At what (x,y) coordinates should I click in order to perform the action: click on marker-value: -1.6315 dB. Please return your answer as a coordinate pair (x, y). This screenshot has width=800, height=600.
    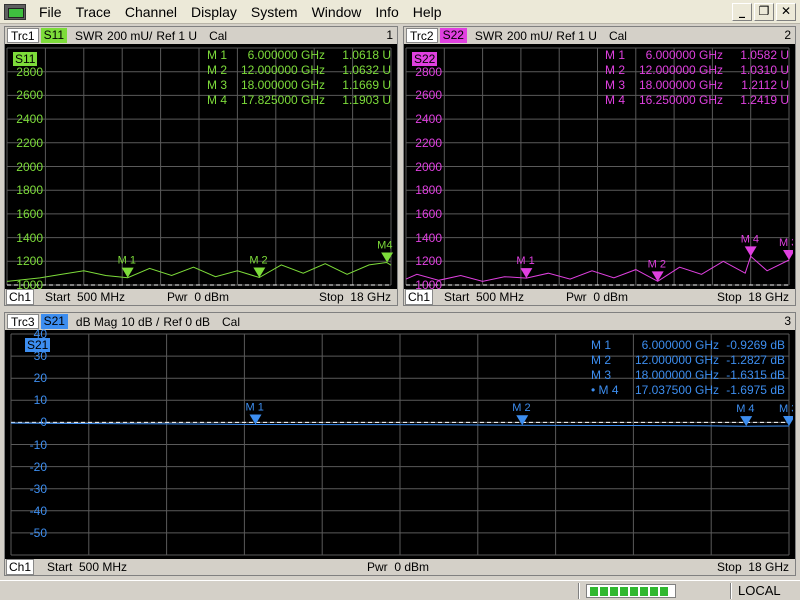
    Looking at the image, I should click on (755, 375).